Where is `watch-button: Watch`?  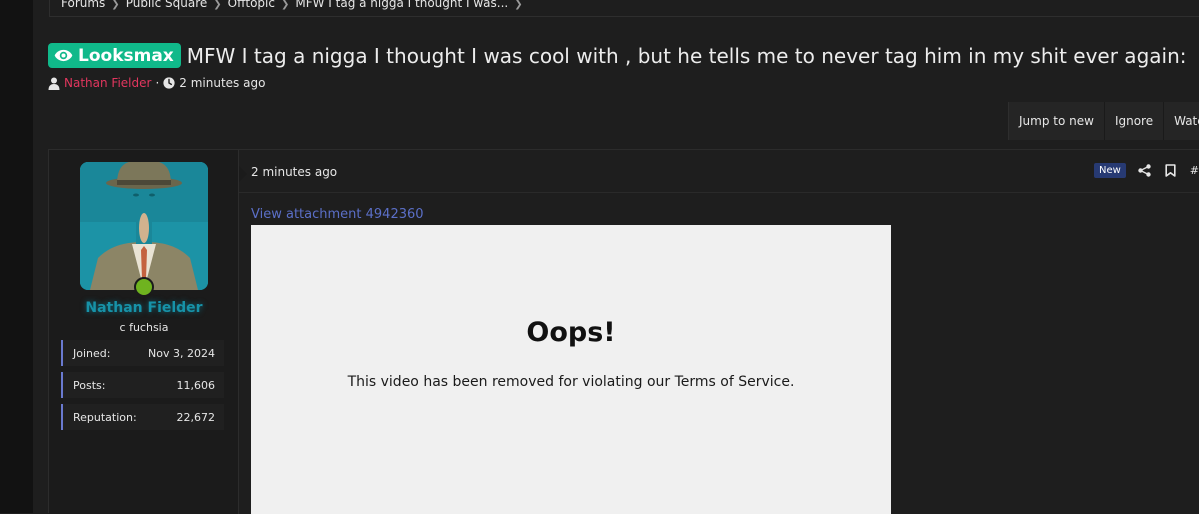
watch-button: Watch is located at coordinates (1181, 121).